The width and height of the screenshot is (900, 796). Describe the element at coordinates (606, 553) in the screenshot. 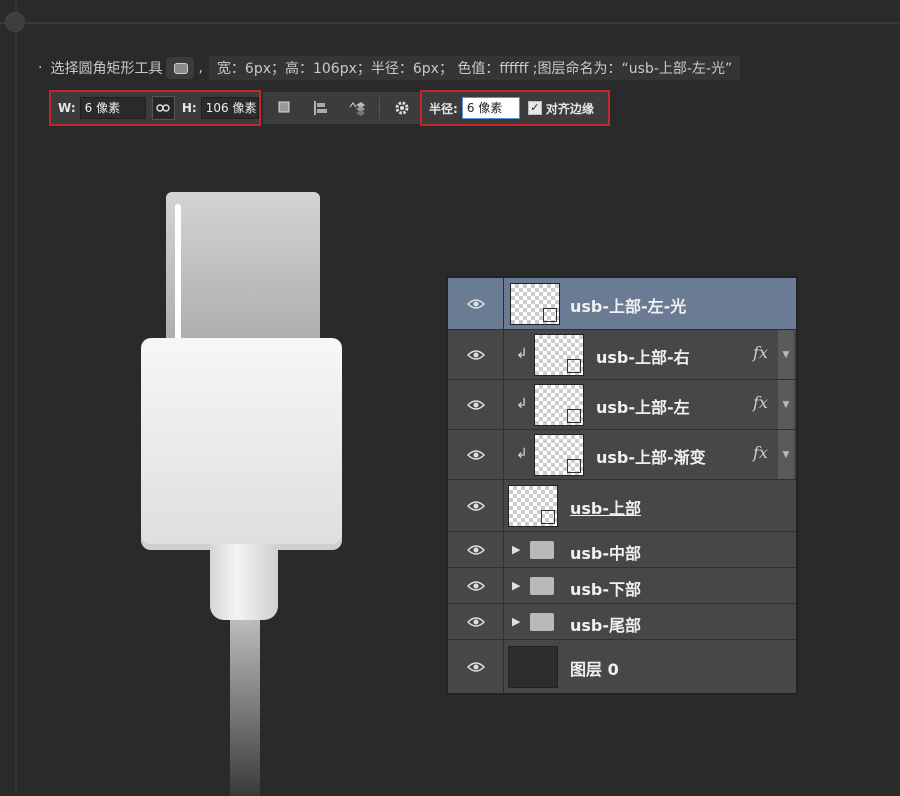

I see `layer-name: usb-中部` at that location.